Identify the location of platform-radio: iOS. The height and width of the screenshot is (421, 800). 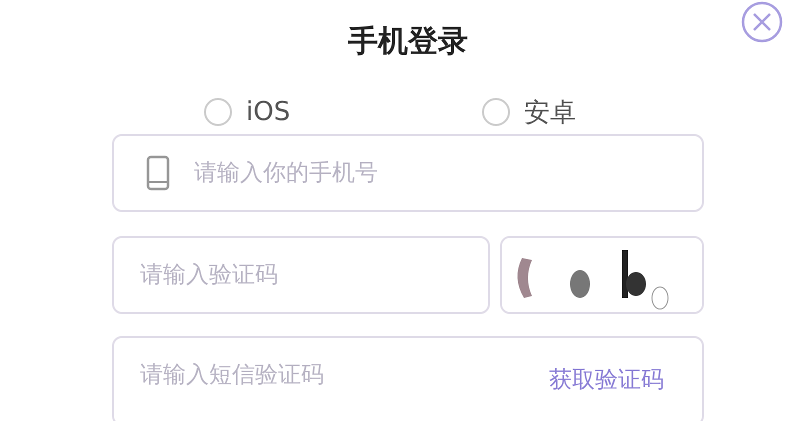
(247, 112).